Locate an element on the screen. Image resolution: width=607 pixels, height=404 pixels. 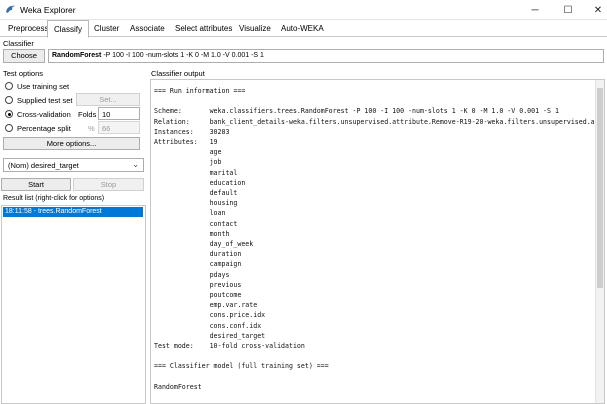
result-list: 18:11:58 - trees.RandomForest is located at coordinates (73, 304).